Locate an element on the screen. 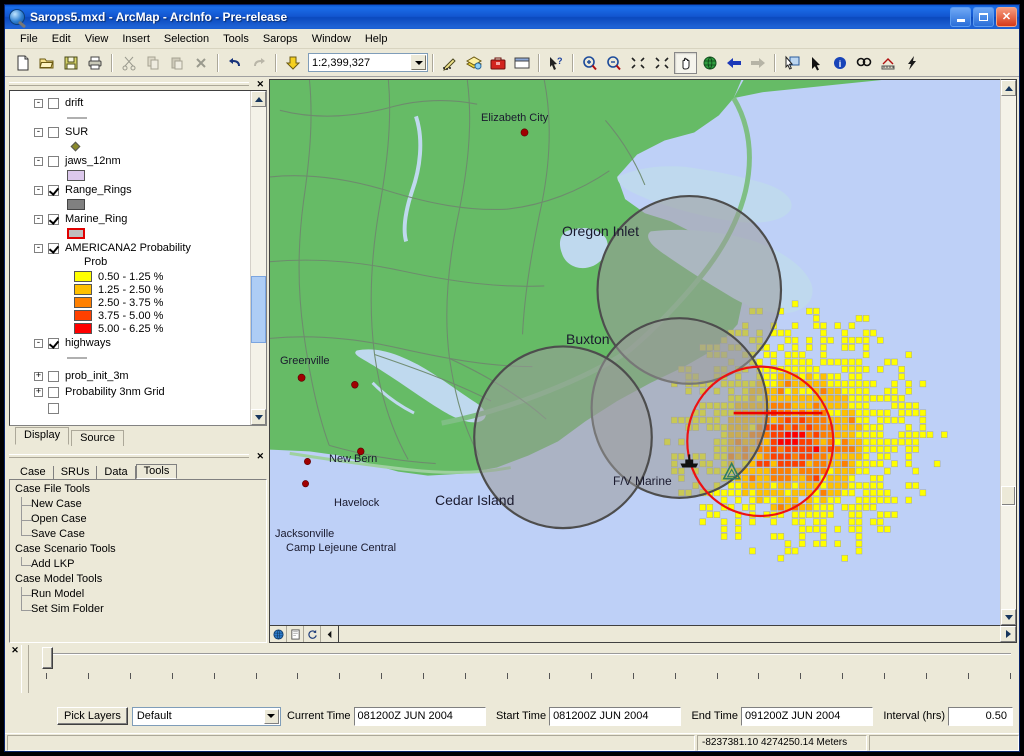 Image resolution: width=1024 pixels, height=756 pixels. maximize-button is located at coordinates (983, 17).